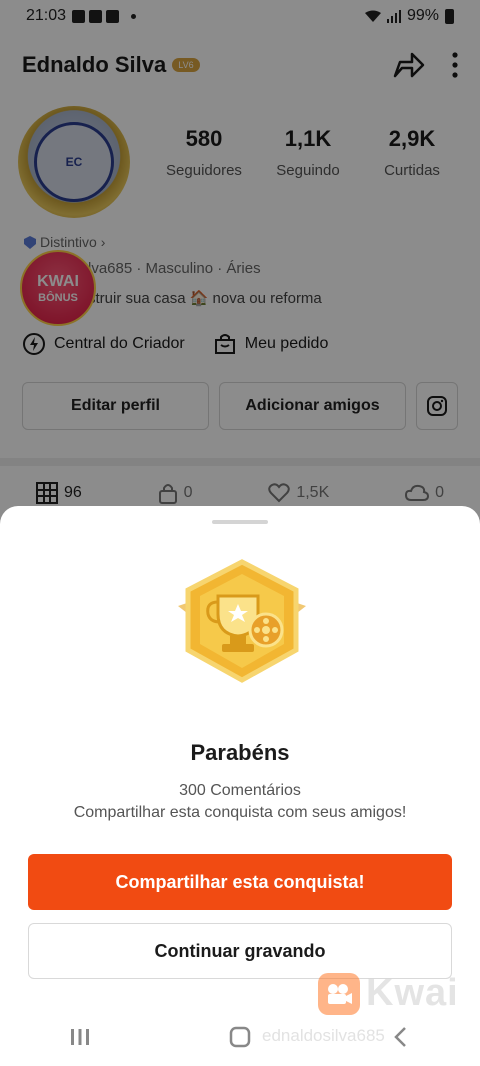  What do you see at coordinates (412, 993) in the screenshot?
I see `watermark-brand: Kwai` at bounding box center [412, 993].